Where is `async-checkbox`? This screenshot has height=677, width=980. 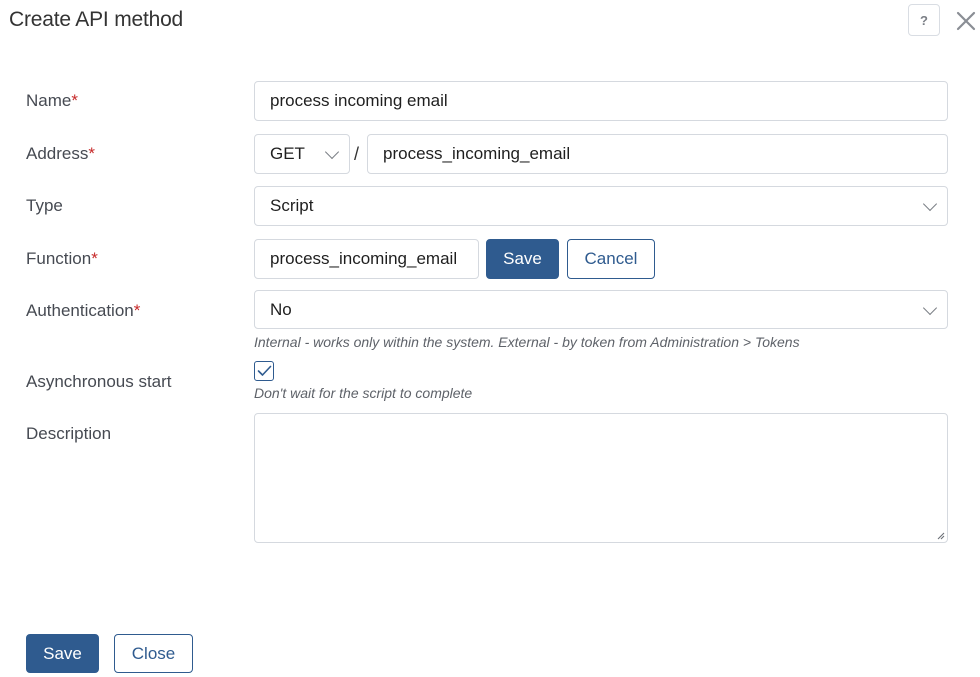
async-checkbox is located at coordinates (264, 371).